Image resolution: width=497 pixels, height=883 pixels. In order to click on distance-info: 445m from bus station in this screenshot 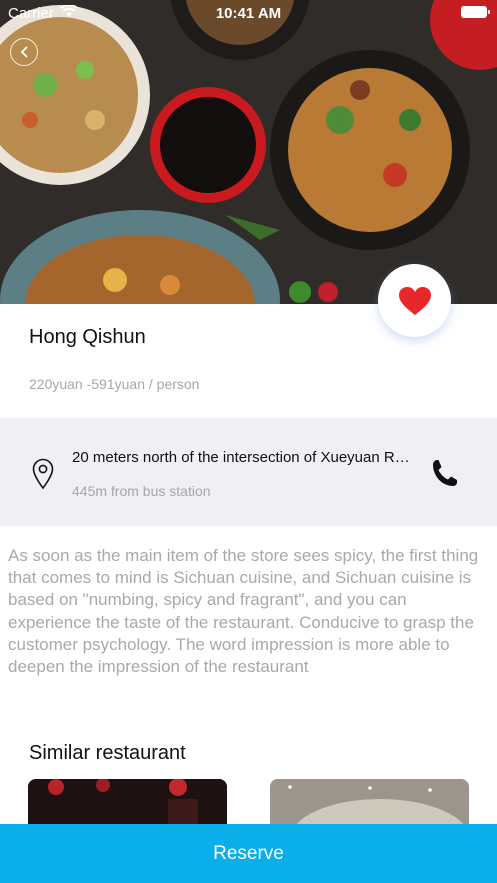, I will do `click(141, 491)`.